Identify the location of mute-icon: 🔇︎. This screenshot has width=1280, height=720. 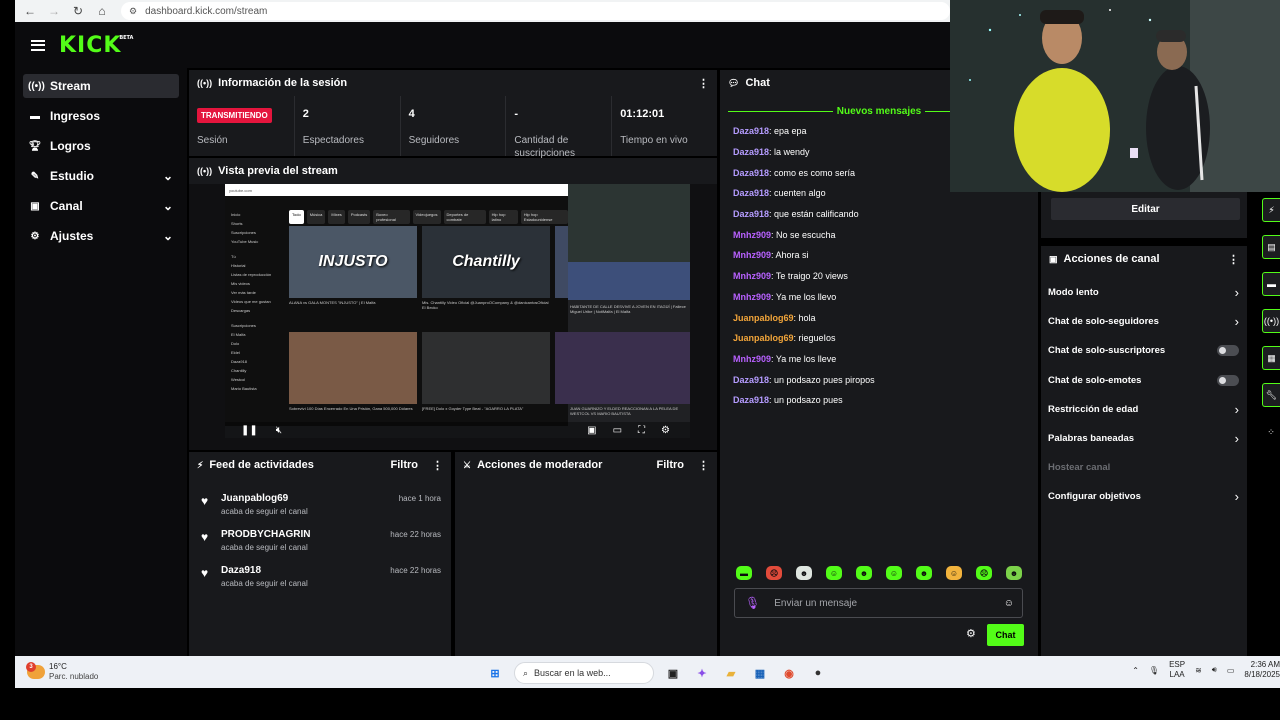
(279, 430).